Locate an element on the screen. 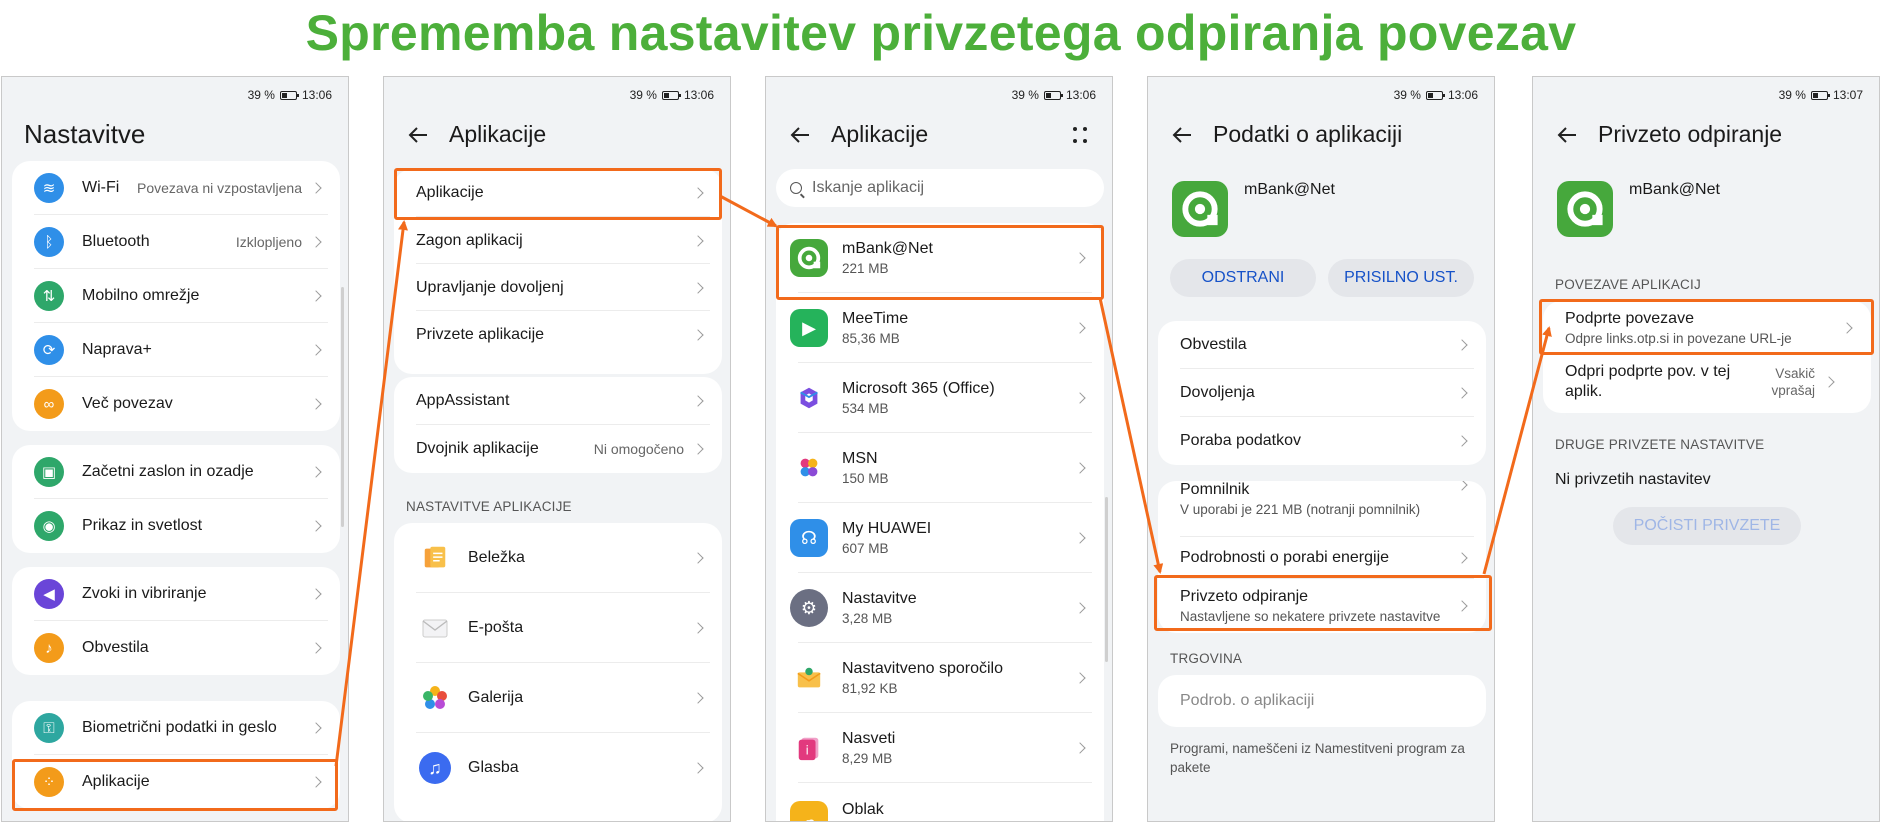 Image resolution: width=1882 pixels, height=822 pixels. svg-text: i is located at coordinates (806, 751).